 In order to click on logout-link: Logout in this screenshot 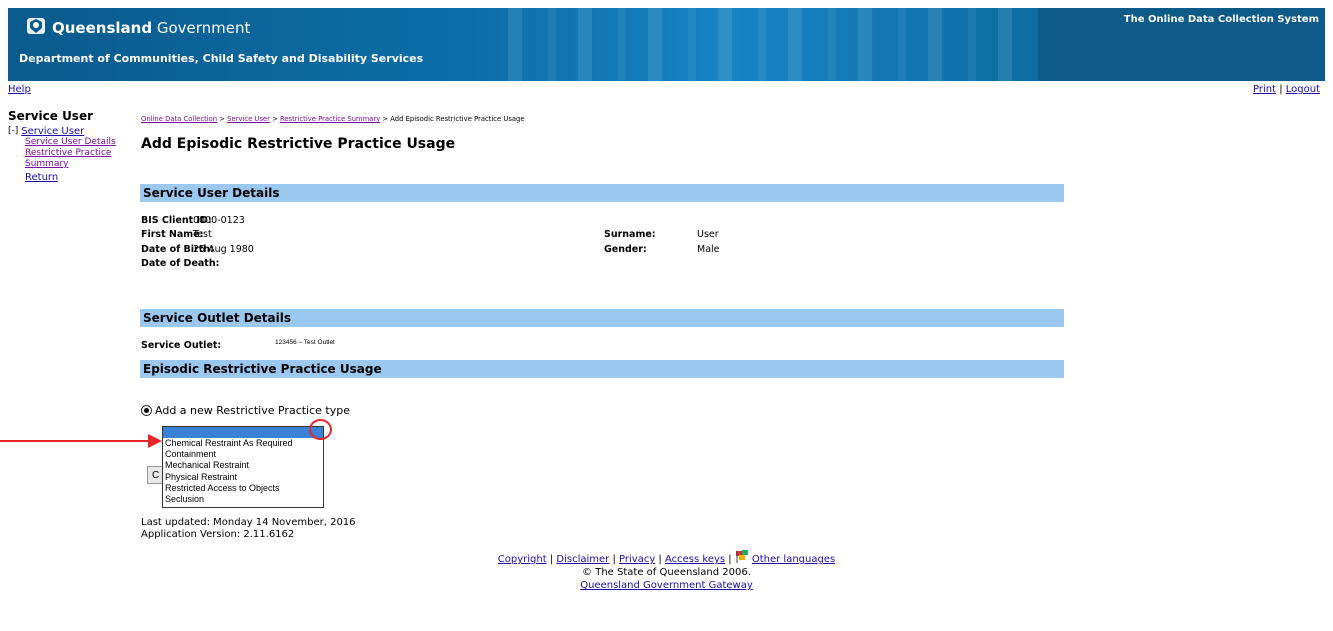, I will do `click(1303, 89)`.